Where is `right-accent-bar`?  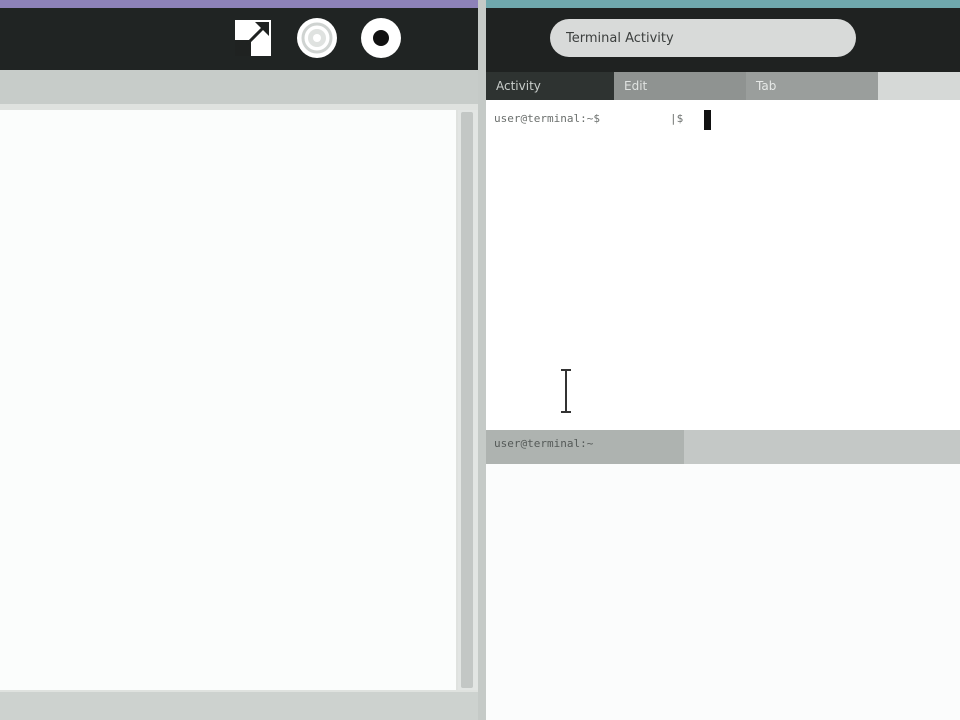
right-accent-bar is located at coordinates (723, 4).